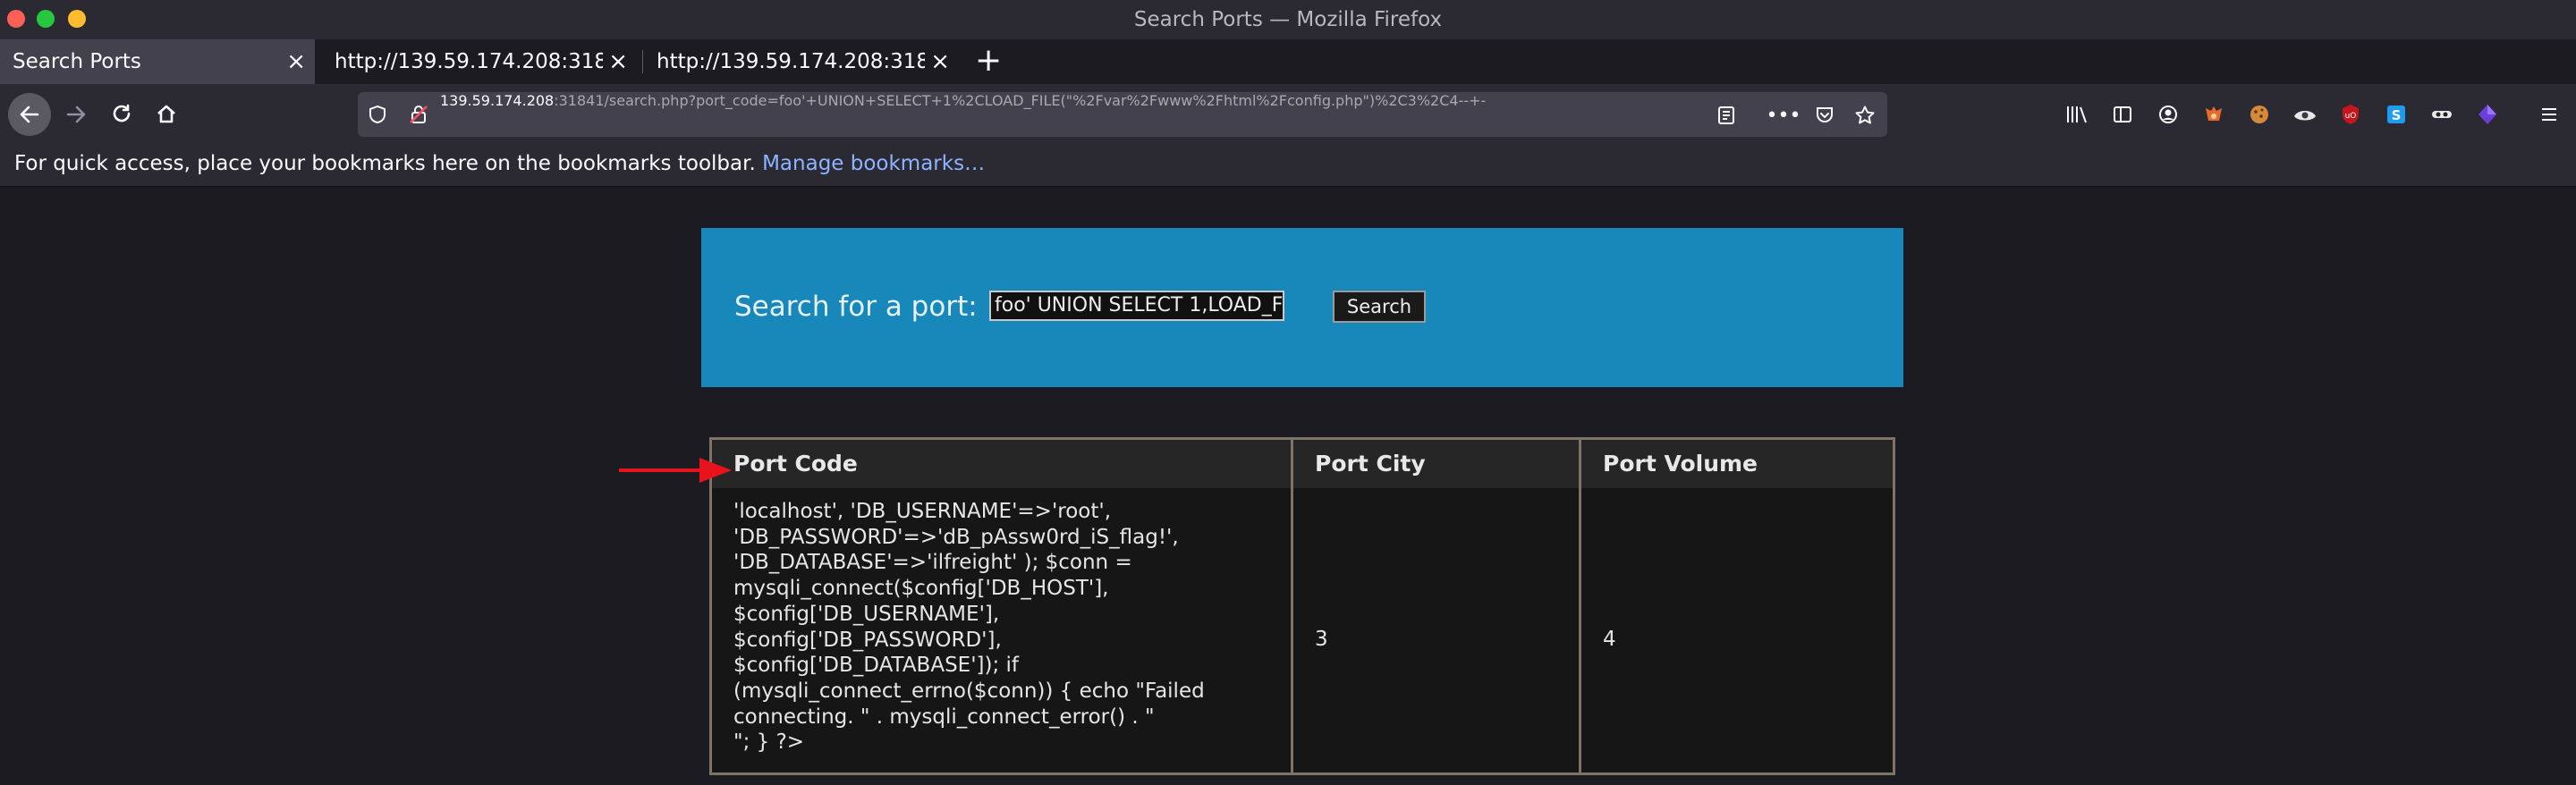  Describe the element at coordinates (2168, 114) in the screenshot. I see `account-icon` at that location.